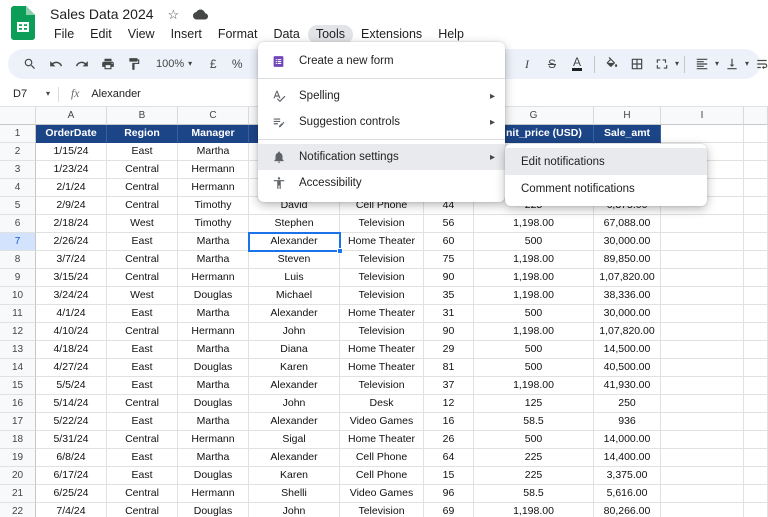 The image size is (768, 517). I want to click on cell-C19: Martha, so click(213, 458).